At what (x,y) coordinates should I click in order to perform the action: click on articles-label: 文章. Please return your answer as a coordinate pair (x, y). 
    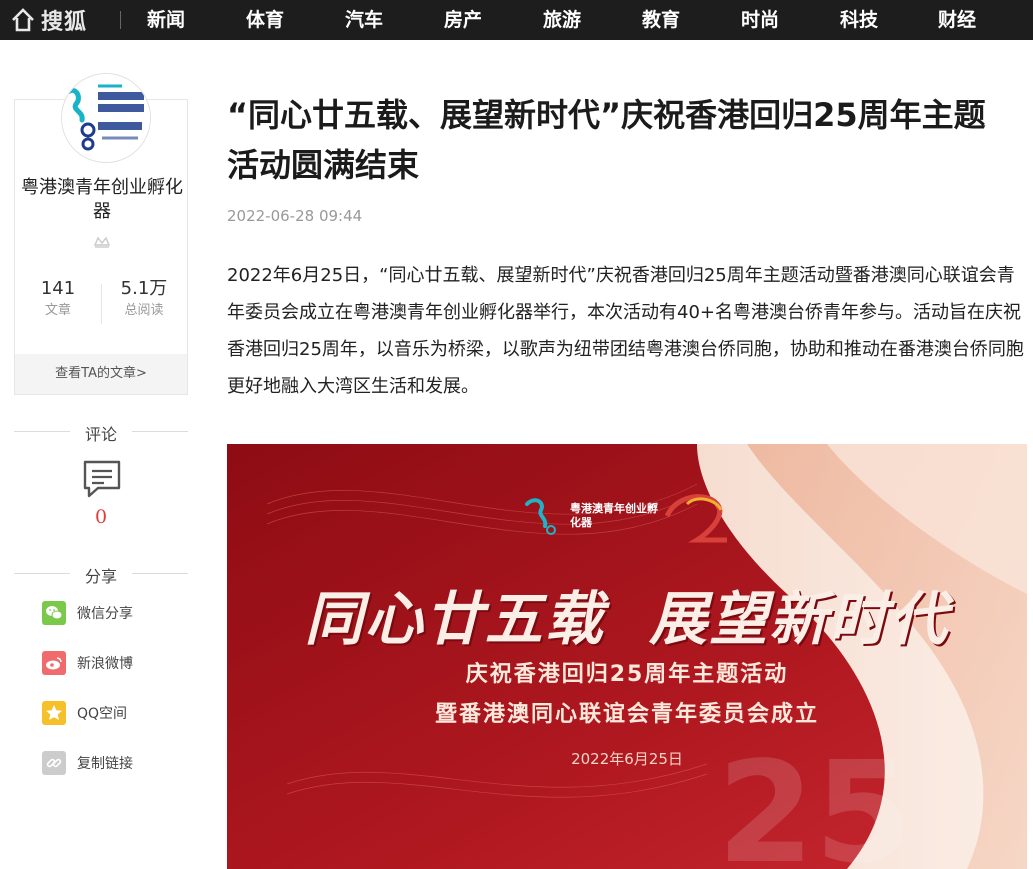
    Looking at the image, I should click on (57, 310).